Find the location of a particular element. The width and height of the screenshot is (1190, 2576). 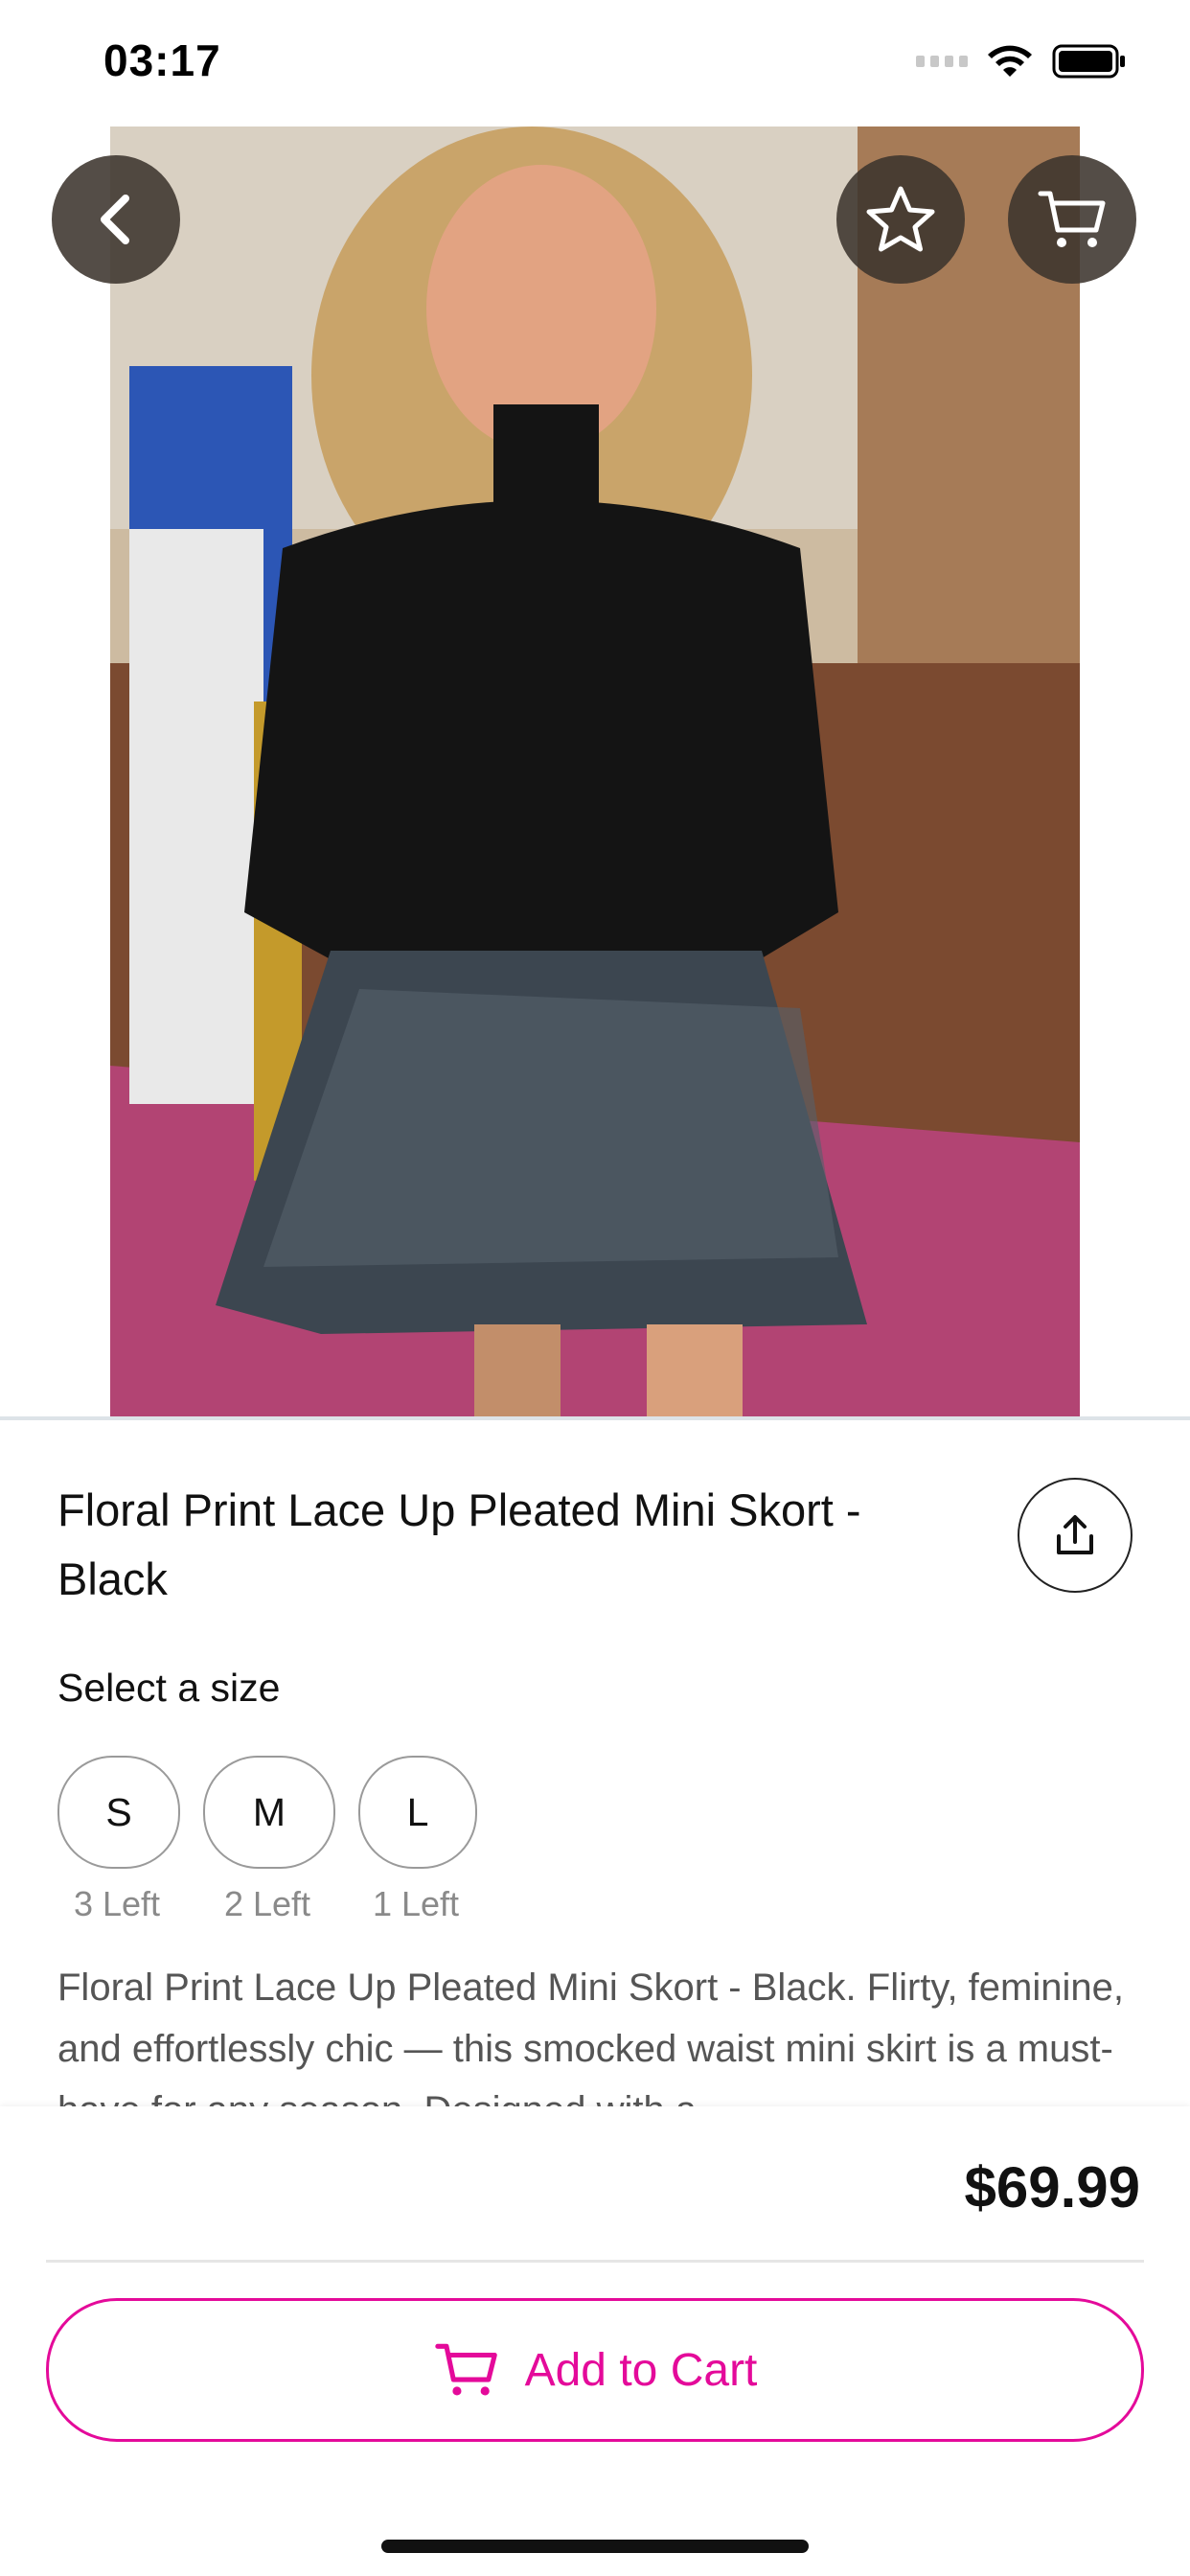

status-time: 03:17 is located at coordinates (162, 60).